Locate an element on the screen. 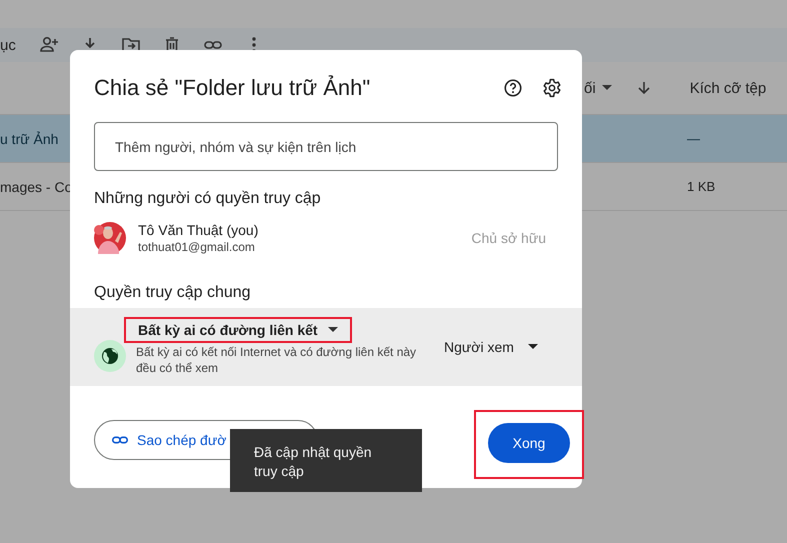 The width and height of the screenshot is (787, 543). settings-icon is located at coordinates (552, 88).